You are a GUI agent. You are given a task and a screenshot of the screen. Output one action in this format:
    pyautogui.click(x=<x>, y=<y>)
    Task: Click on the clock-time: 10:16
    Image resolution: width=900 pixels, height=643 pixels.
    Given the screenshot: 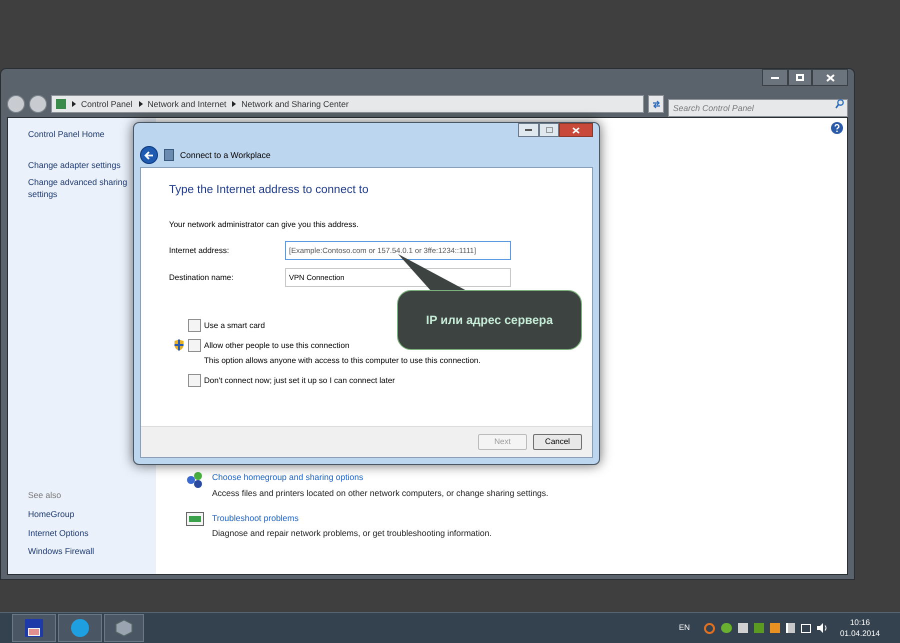 What is the action you would take?
    pyautogui.click(x=860, y=622)
    